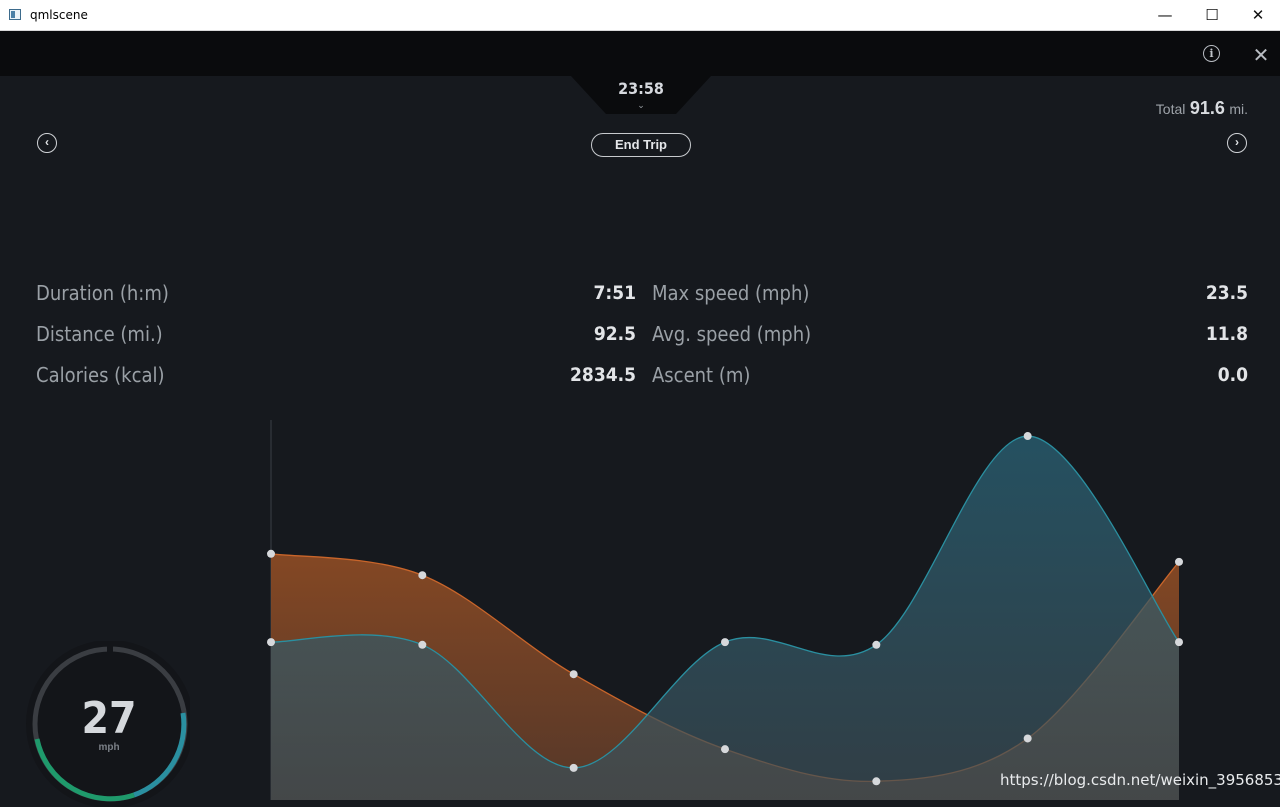  I want to click on max-speed-label: Max speed (mph), so click(731, 293).